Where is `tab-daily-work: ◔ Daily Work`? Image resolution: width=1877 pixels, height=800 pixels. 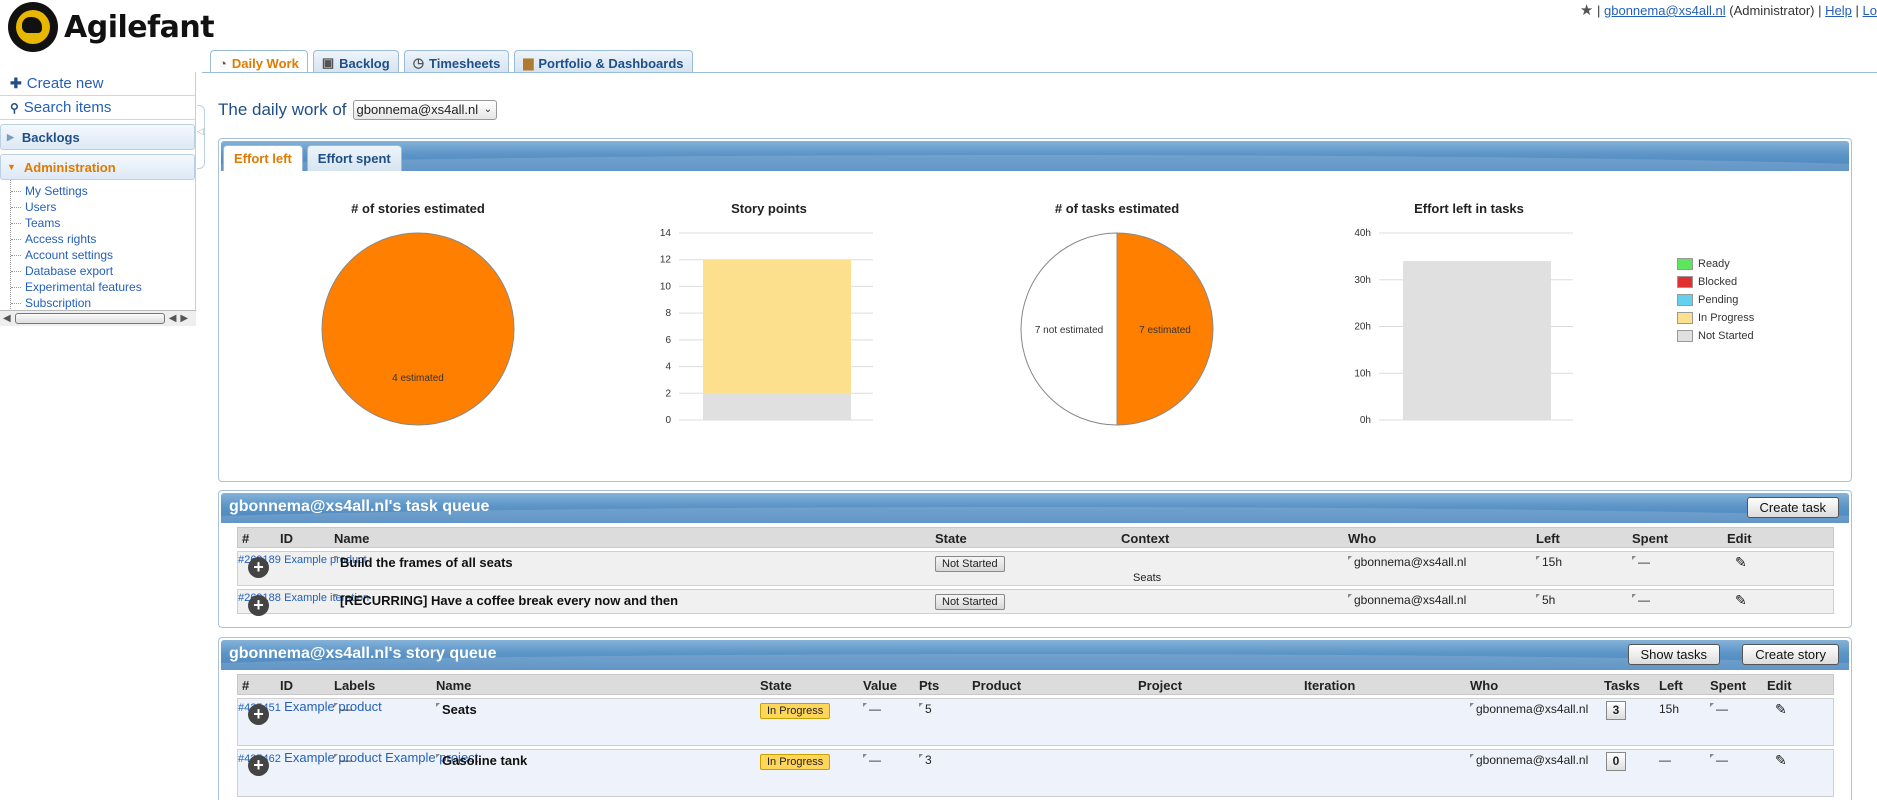 tab-daily-work: ◔ Daily Work is located at coordinates (259, 61).